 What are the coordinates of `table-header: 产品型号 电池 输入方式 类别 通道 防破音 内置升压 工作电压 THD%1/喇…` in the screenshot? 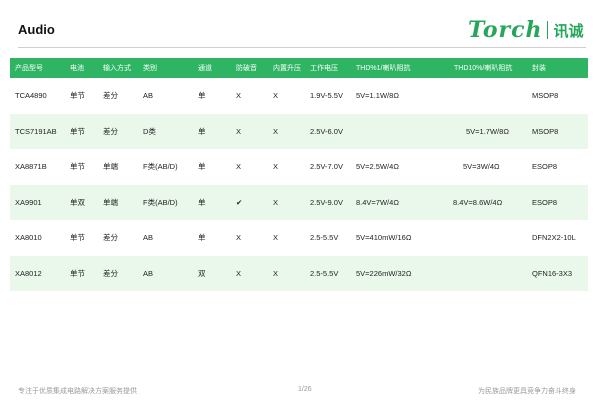 It's located at (299, 68).